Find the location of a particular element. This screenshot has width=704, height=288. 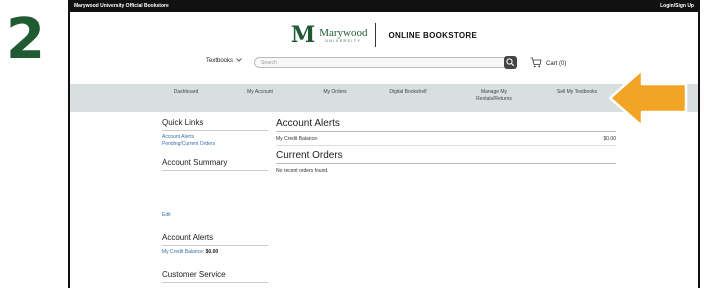

quick-links-title: Quick Links is located at coordinates (215, 124).